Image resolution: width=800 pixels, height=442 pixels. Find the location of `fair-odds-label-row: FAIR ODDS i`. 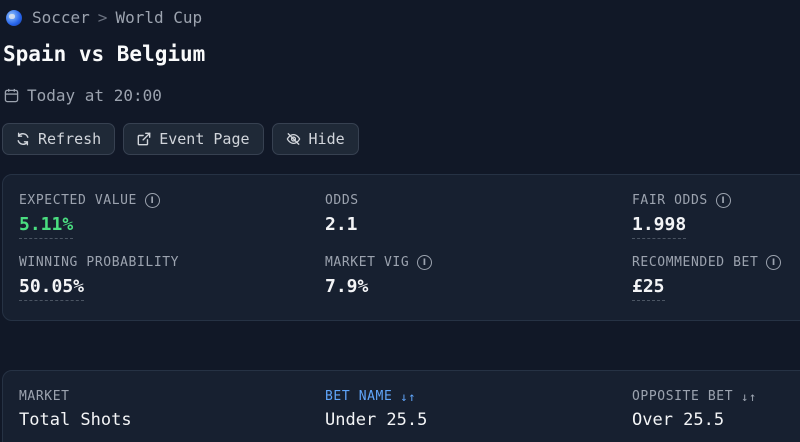

fair-odds-label-row: FAIR ODDS i is located at coordinates (681, 200).